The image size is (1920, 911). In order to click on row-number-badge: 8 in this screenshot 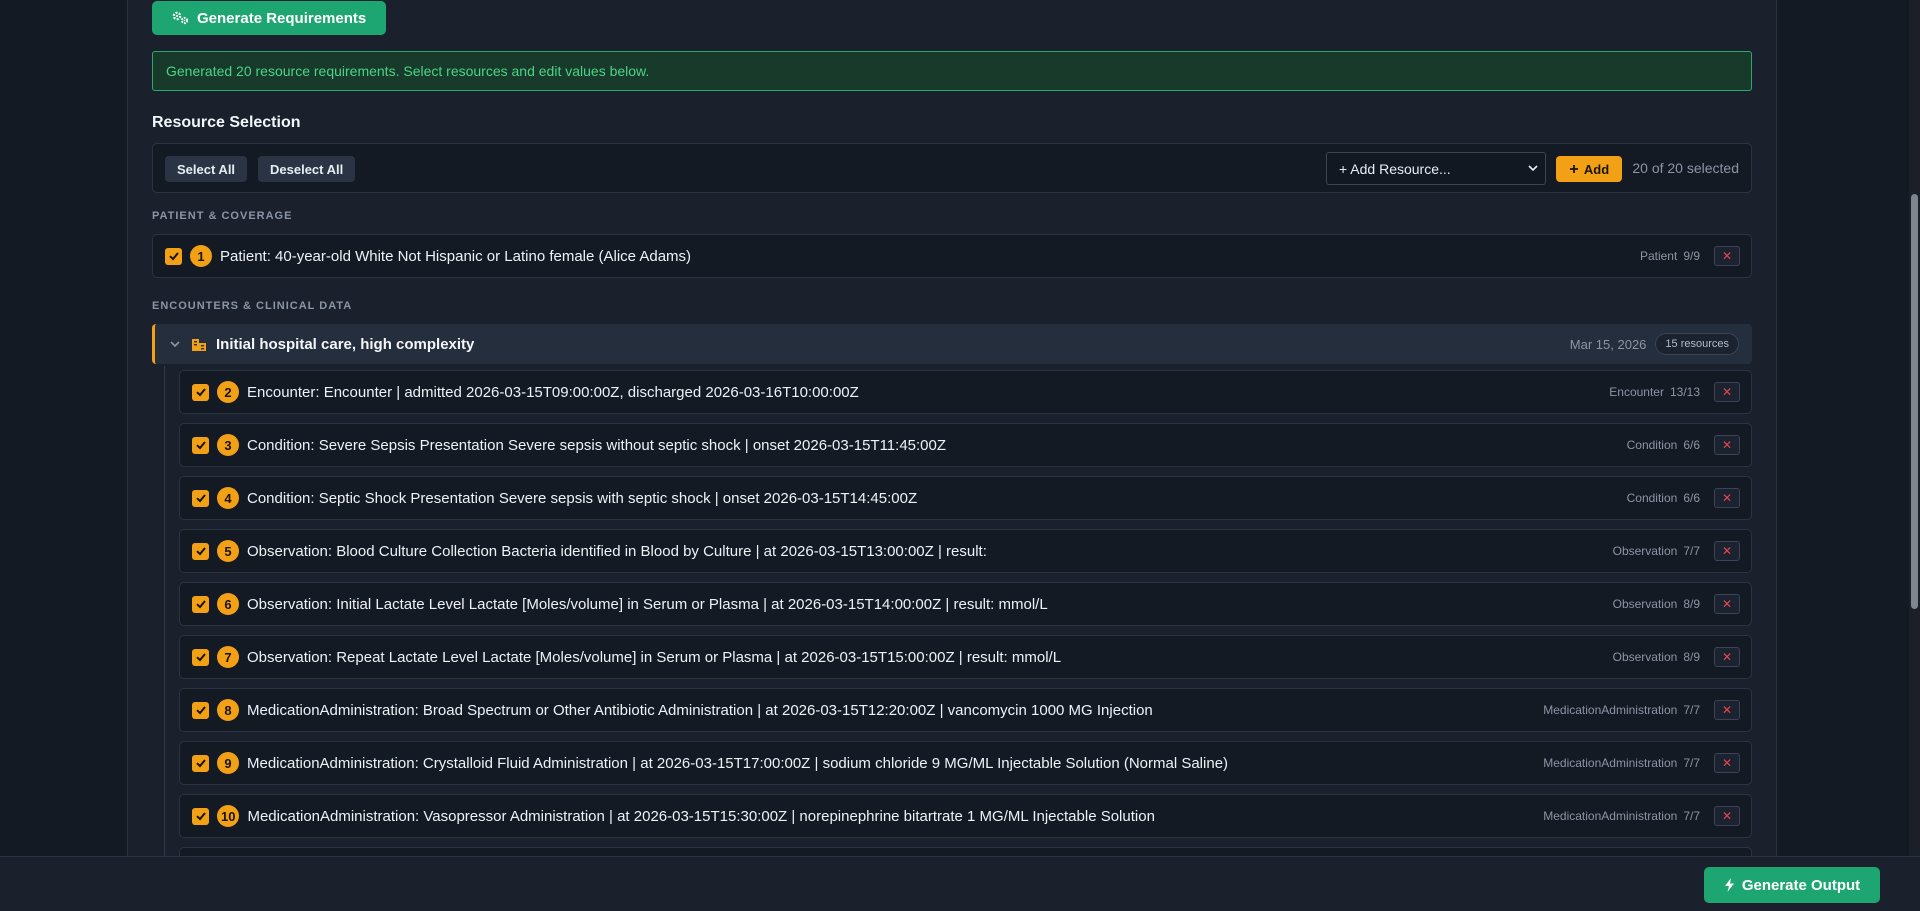, I will do `click(228, 710)`.